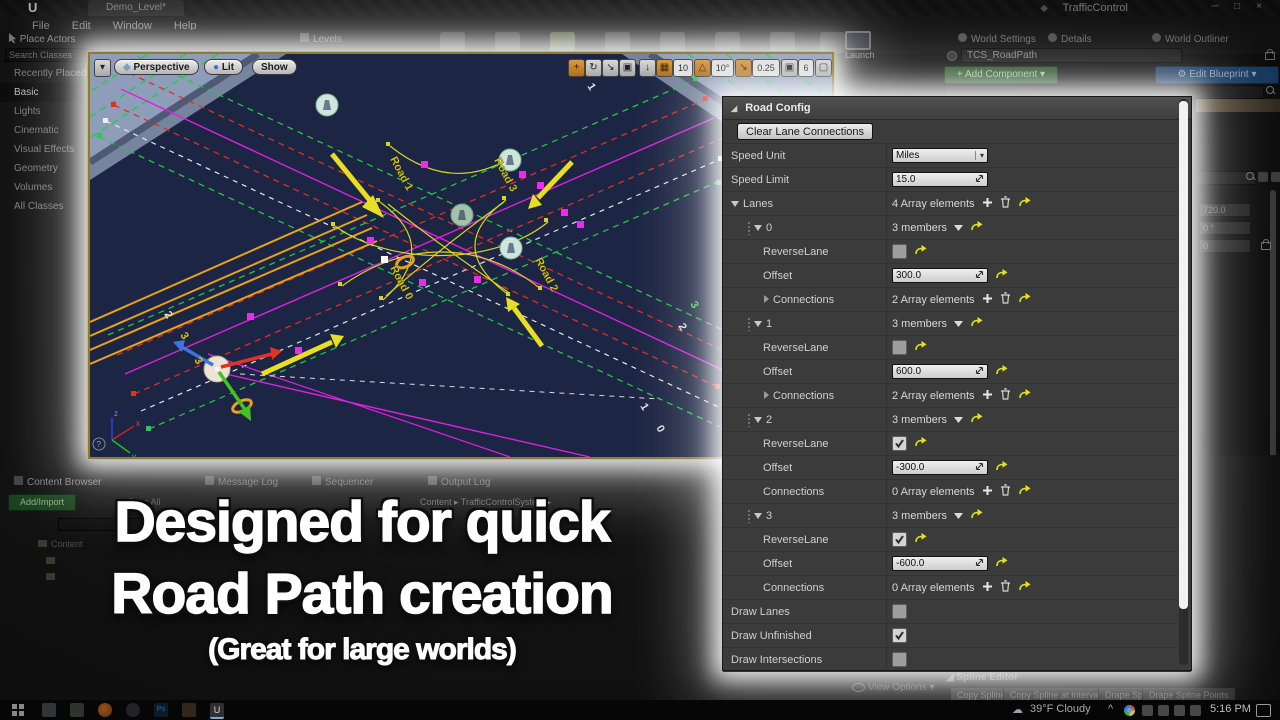  What do you see at coordinates (952, 56) in the screenshot?
I see `component-radio-icon` at bounding box center [952, 56].